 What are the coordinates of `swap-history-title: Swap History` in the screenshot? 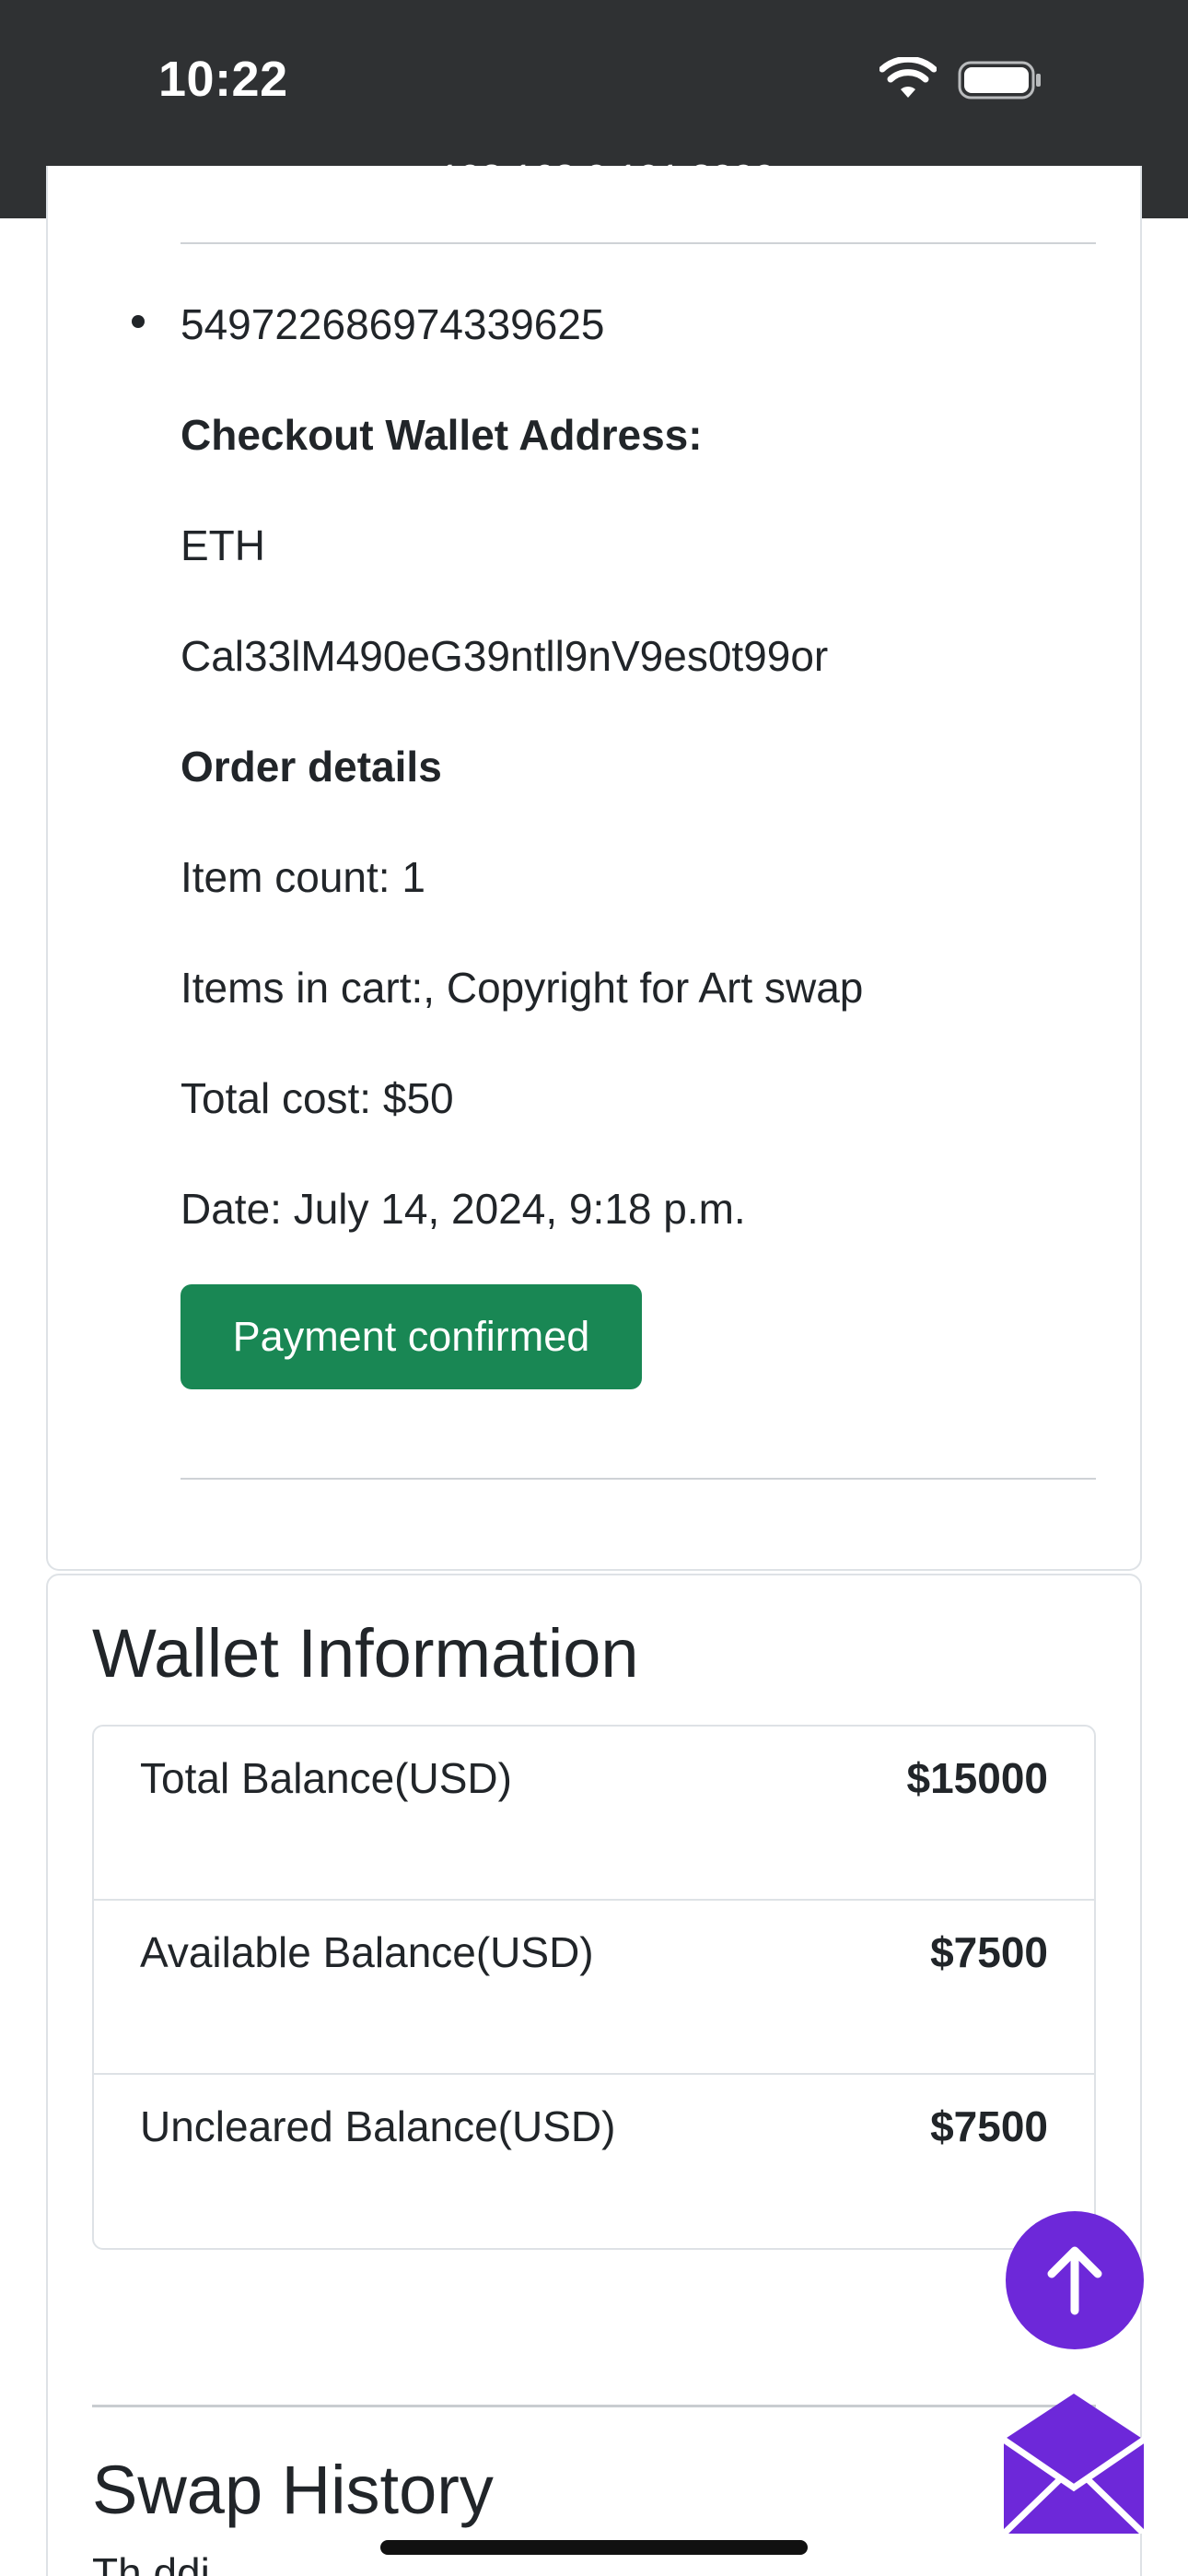 It's located at (293, 2490).